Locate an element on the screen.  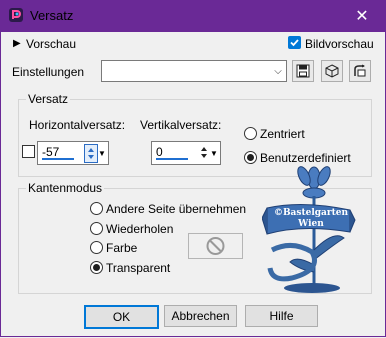
close-button: ✕ is located at coordinates (362, 16).